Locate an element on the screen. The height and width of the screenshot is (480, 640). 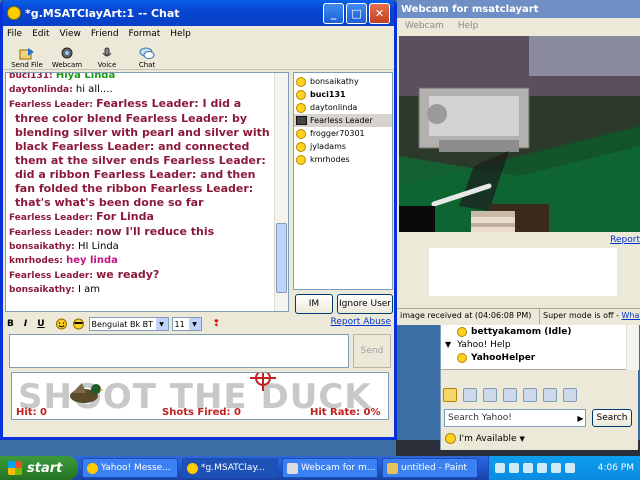
message-text: fan folded the ribbon Fearless Leader: is located at coordinates (134, 188).